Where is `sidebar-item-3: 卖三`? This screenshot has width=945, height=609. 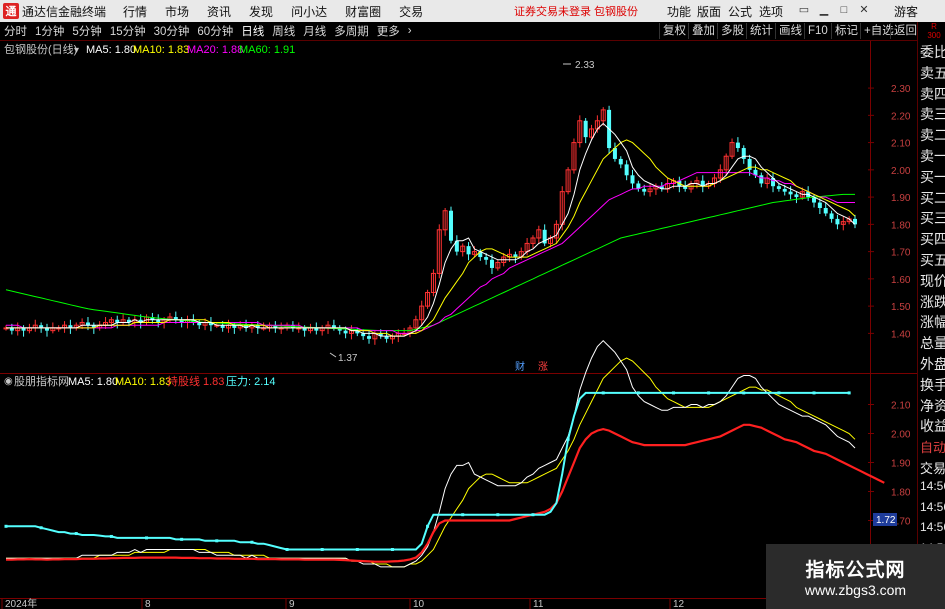 sidebar-item-3: 卖三 is located at coordinates (932, 114).